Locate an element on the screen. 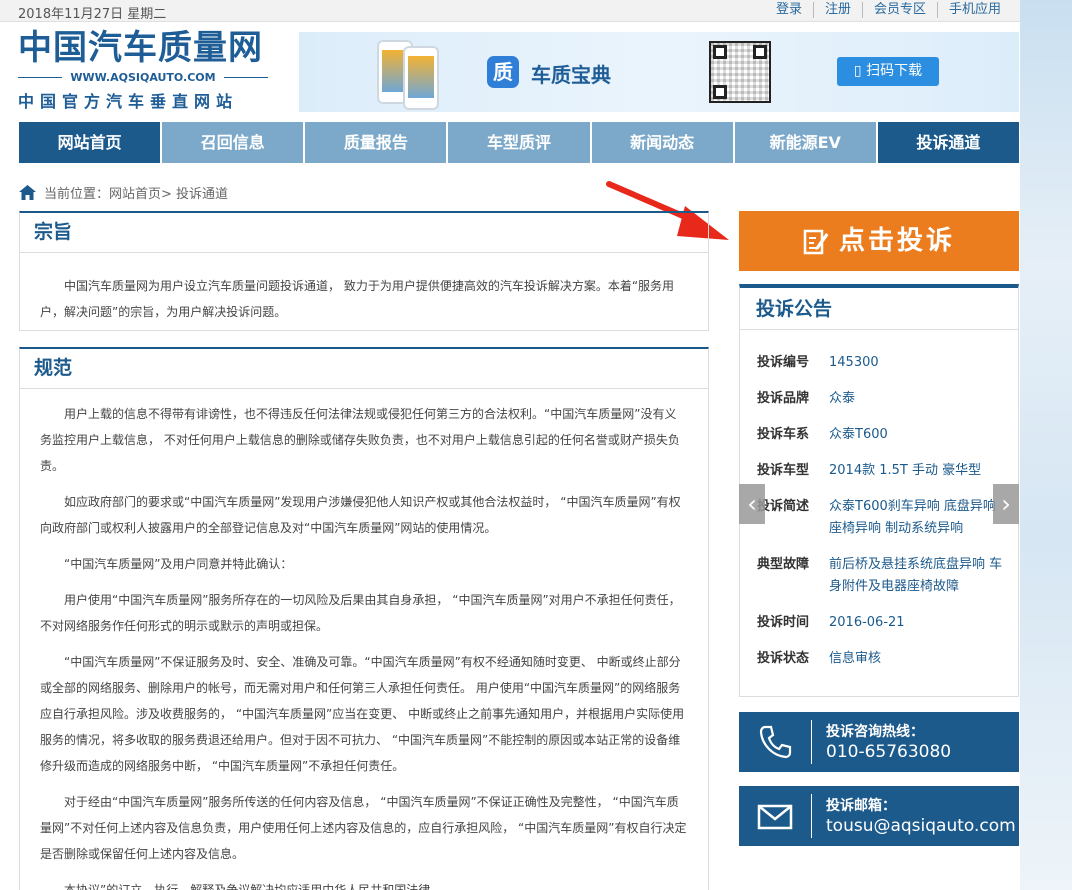 The width and height of the screenshot is (1072, 890). notice-title: 投诉公告 is located at coordinates (879, 309).